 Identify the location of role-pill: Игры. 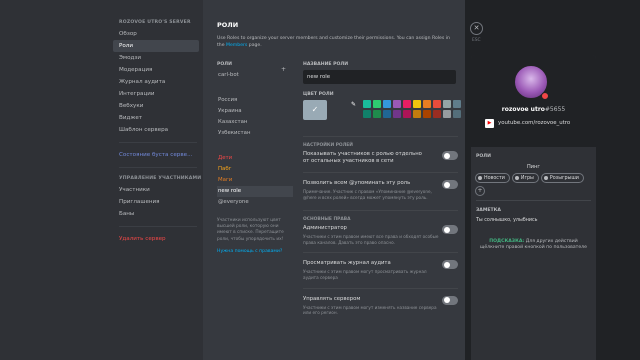
(525, 178).